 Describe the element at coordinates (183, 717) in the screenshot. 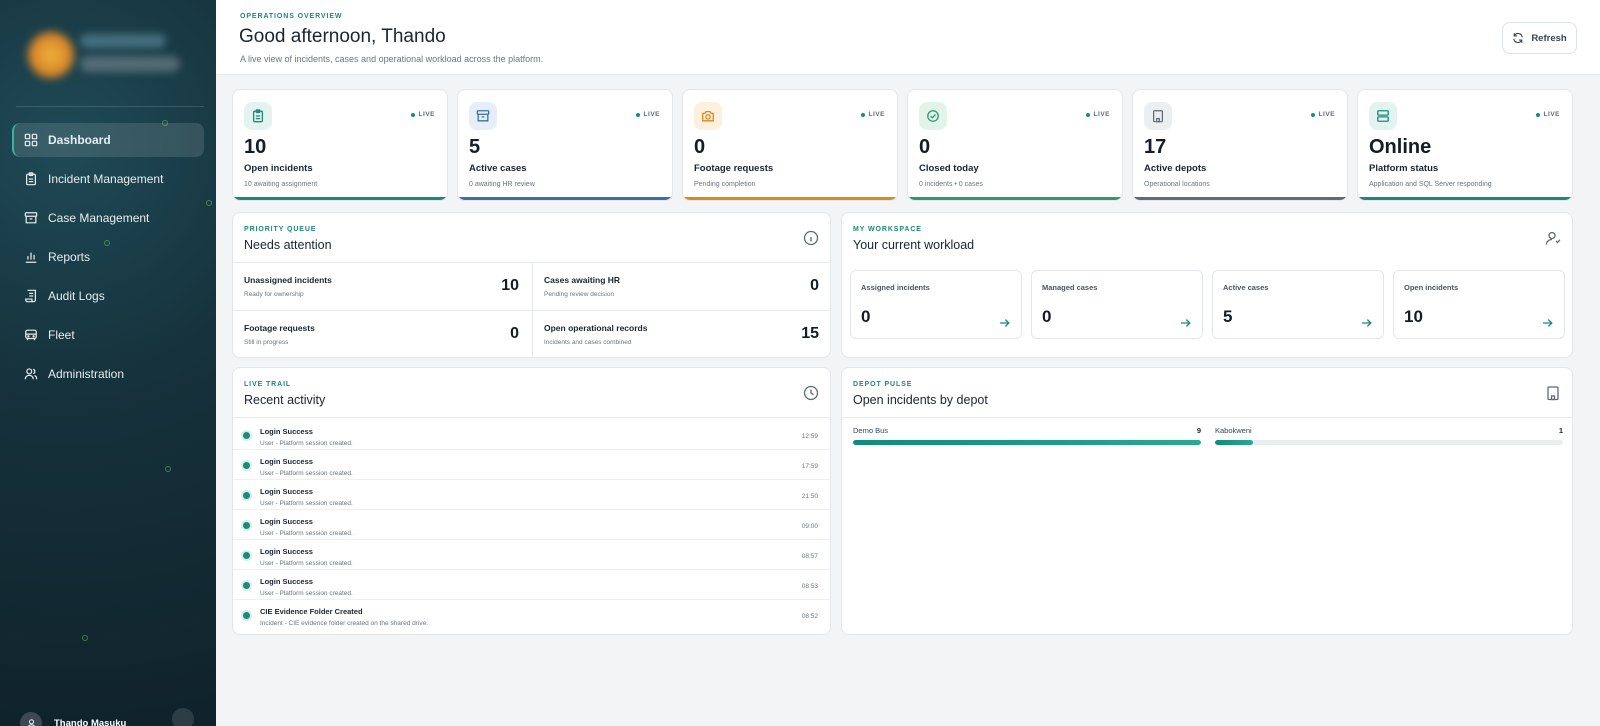

I see `collapse-sidebar-button` at that location.